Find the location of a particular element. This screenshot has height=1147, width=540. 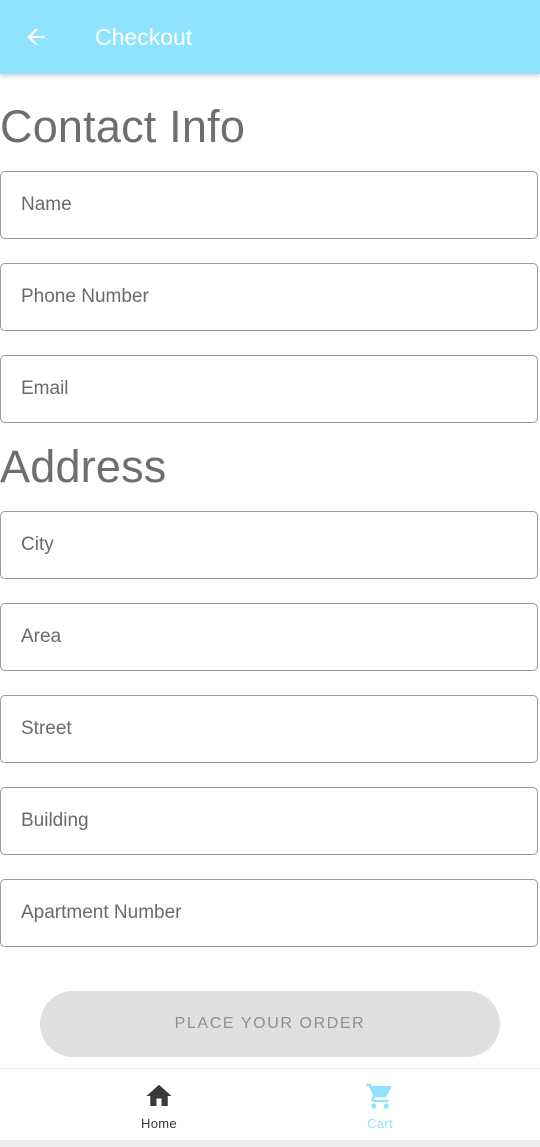

building-field is located at coordinates (269, 821).